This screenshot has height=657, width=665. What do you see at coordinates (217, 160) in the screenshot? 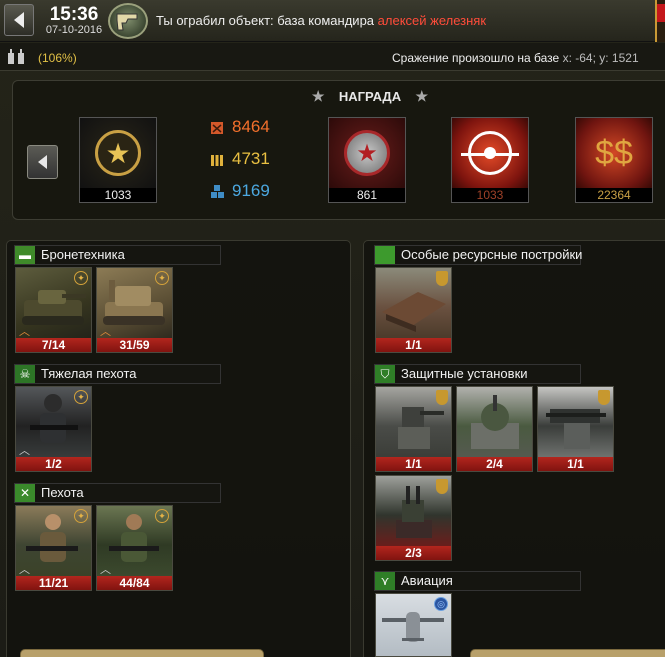
I see `ammo-icon` at bounding box center [217, 160].